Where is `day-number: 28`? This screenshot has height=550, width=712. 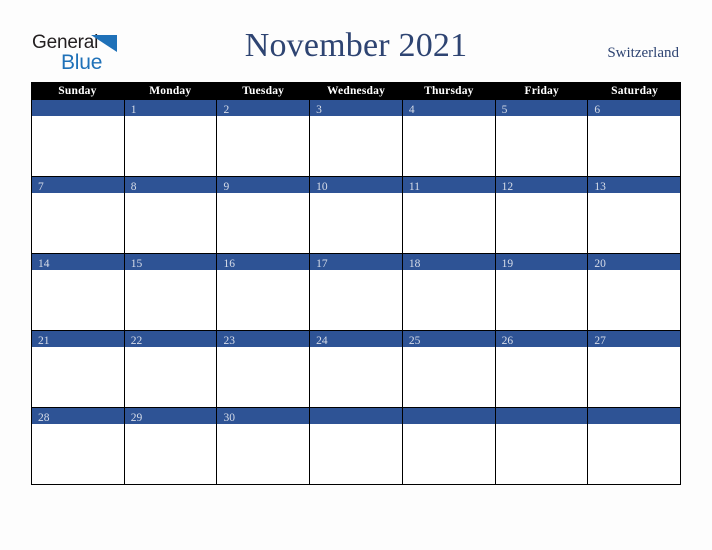
day-number: 28 is located at coordinates (44, 418).